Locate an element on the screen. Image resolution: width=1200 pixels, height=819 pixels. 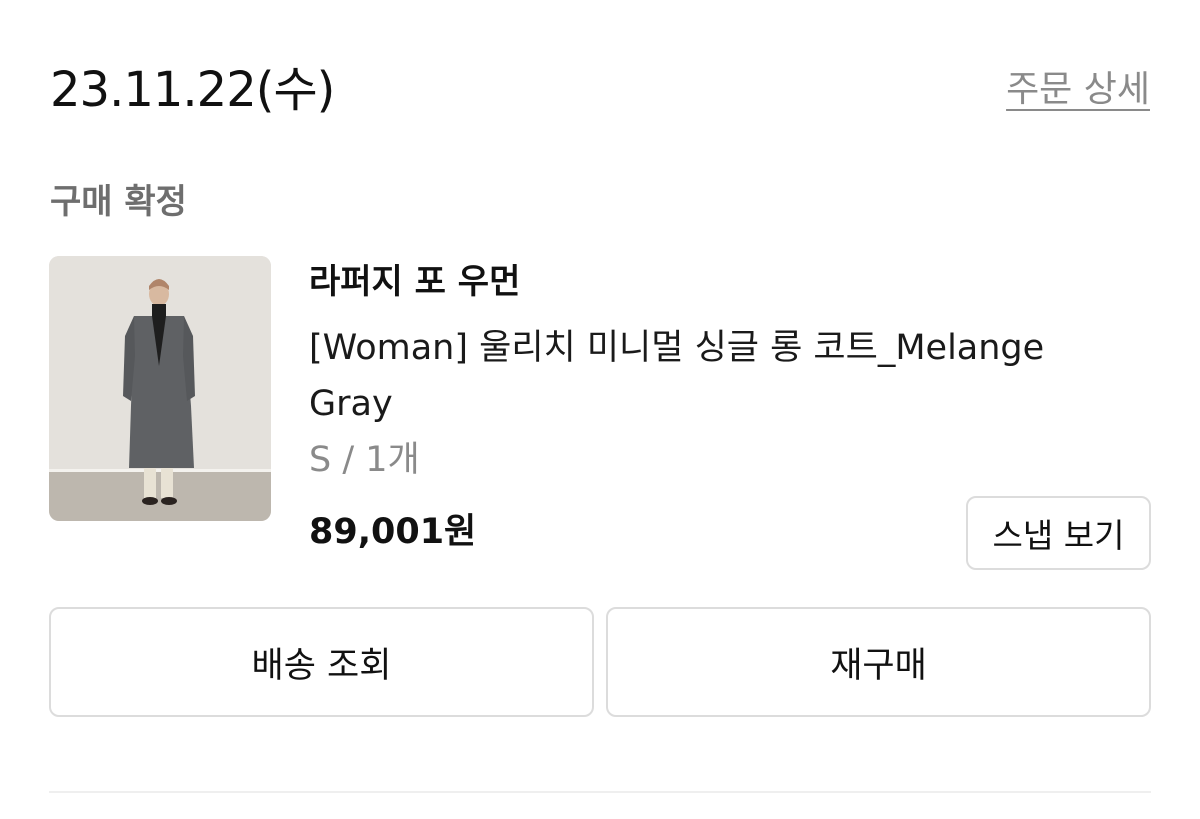
product-brand: 라퍼지 포 우먼 is located at coordinates (414, 282).